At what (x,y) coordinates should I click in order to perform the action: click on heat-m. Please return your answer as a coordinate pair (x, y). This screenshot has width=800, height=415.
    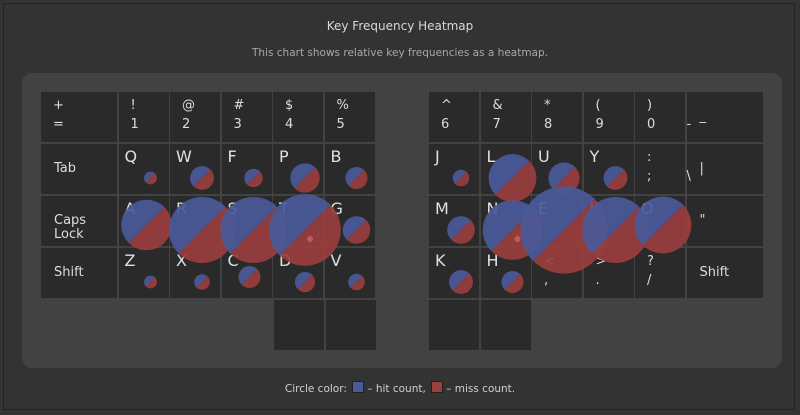
    Looking at the image, I should click on (461, 230).